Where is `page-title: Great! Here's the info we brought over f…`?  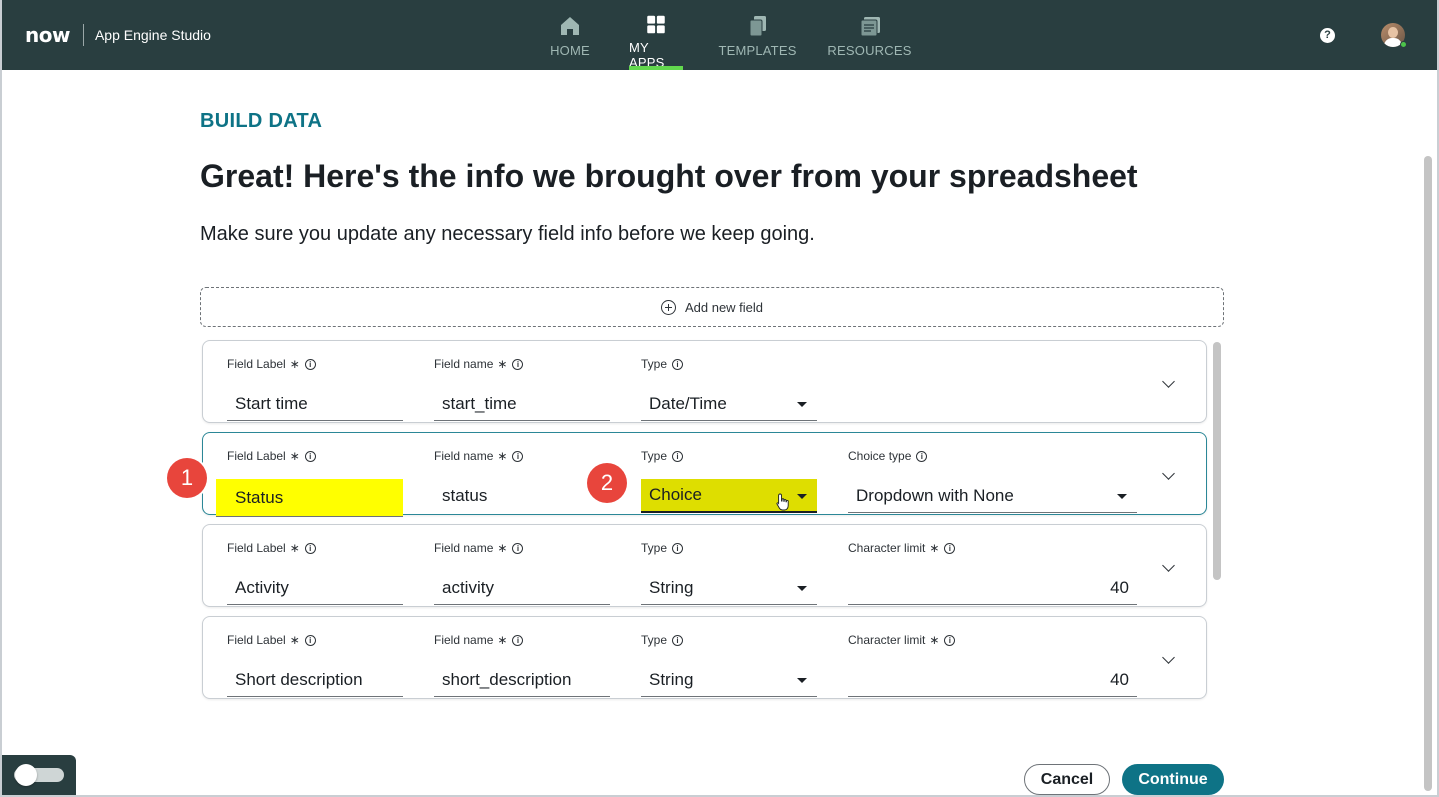
page-title: Great! Here's the info we brought over f… is located at coordinates (669, 176).